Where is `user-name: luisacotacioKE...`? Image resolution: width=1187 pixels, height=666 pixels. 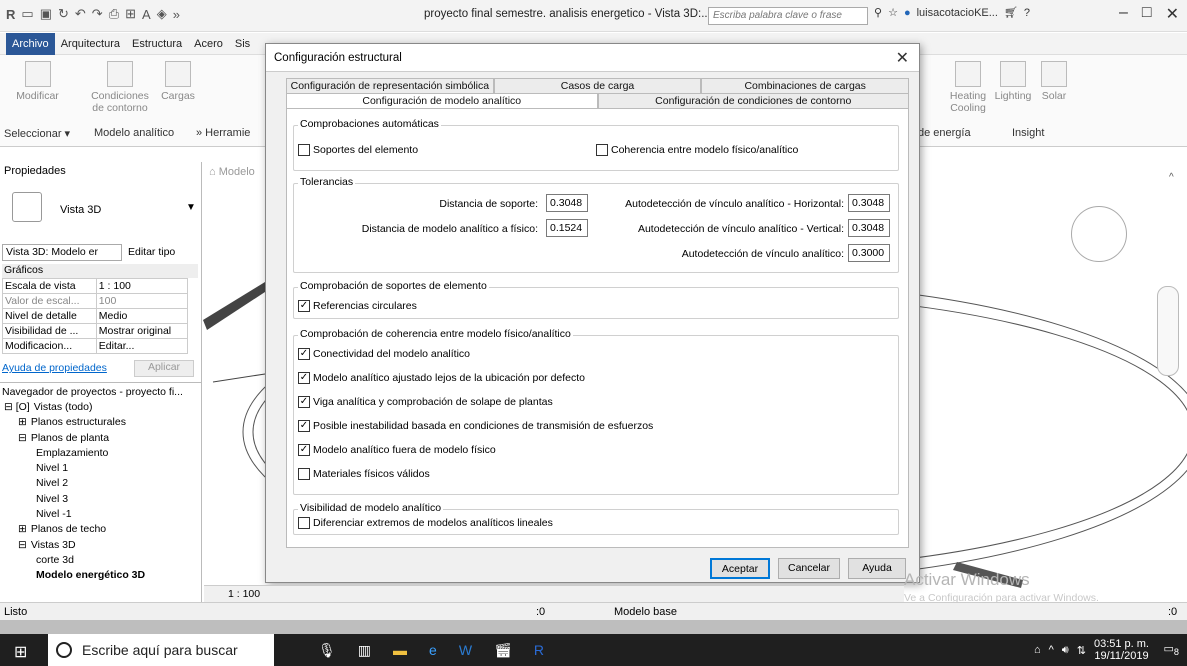 user-name: luisacotacioKE... is located at coordinates (957, 13).